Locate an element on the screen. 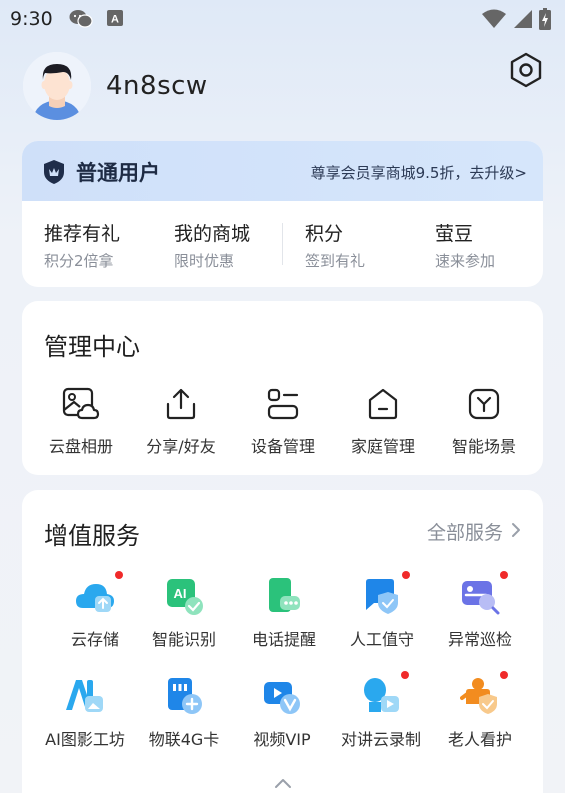 The height and width of the screenshot is (793, 565). service-label: 电话提醒 is located at coordinates (283, 639).